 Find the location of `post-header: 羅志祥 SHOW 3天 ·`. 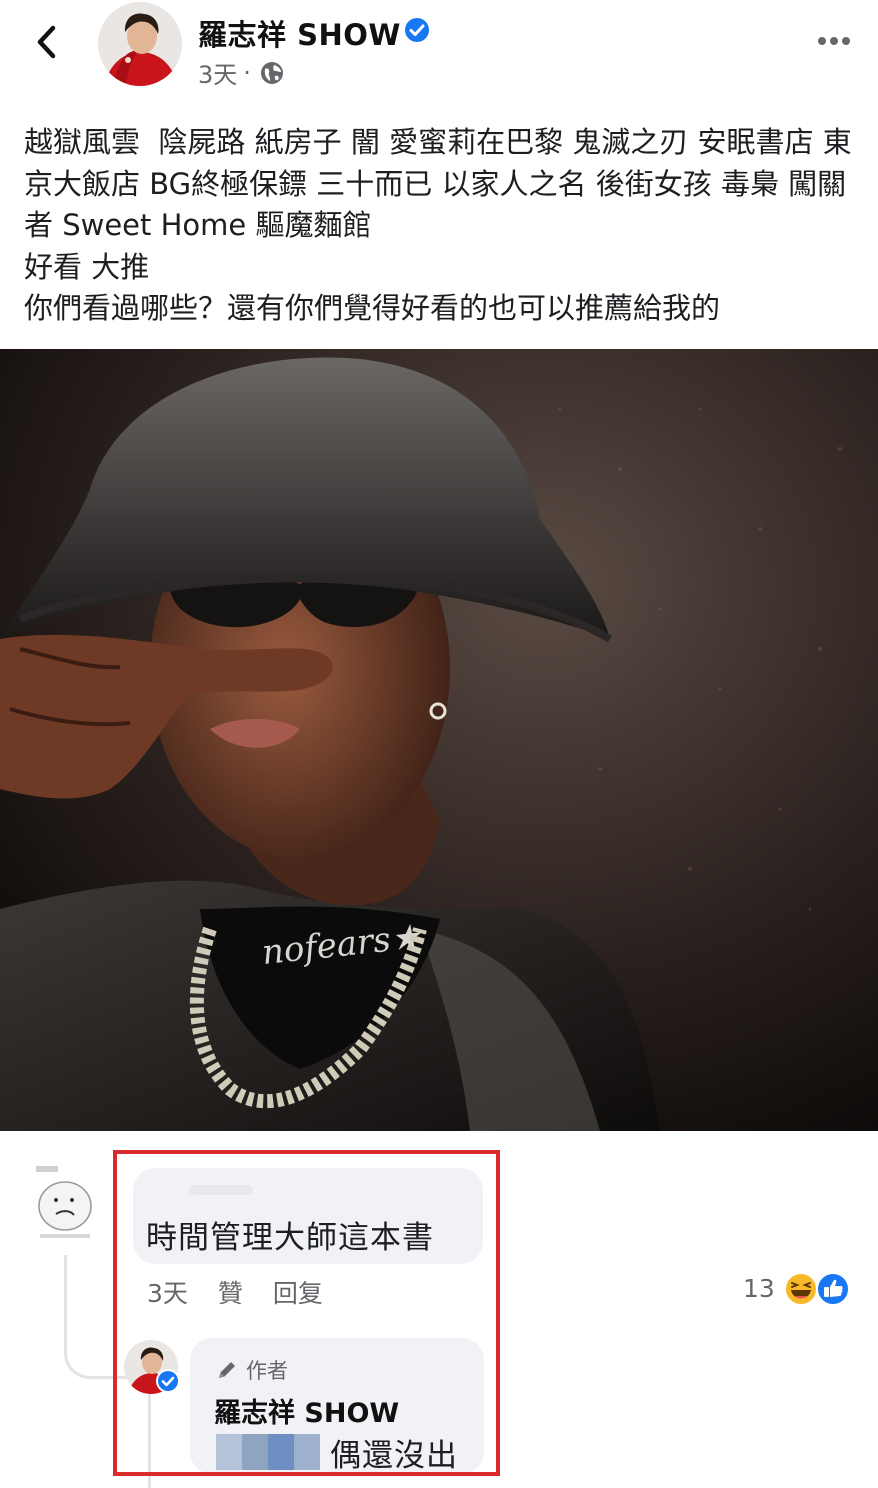

post-header: 羅志祥 SHOW 3天 · is located at coordinates (439, 50).